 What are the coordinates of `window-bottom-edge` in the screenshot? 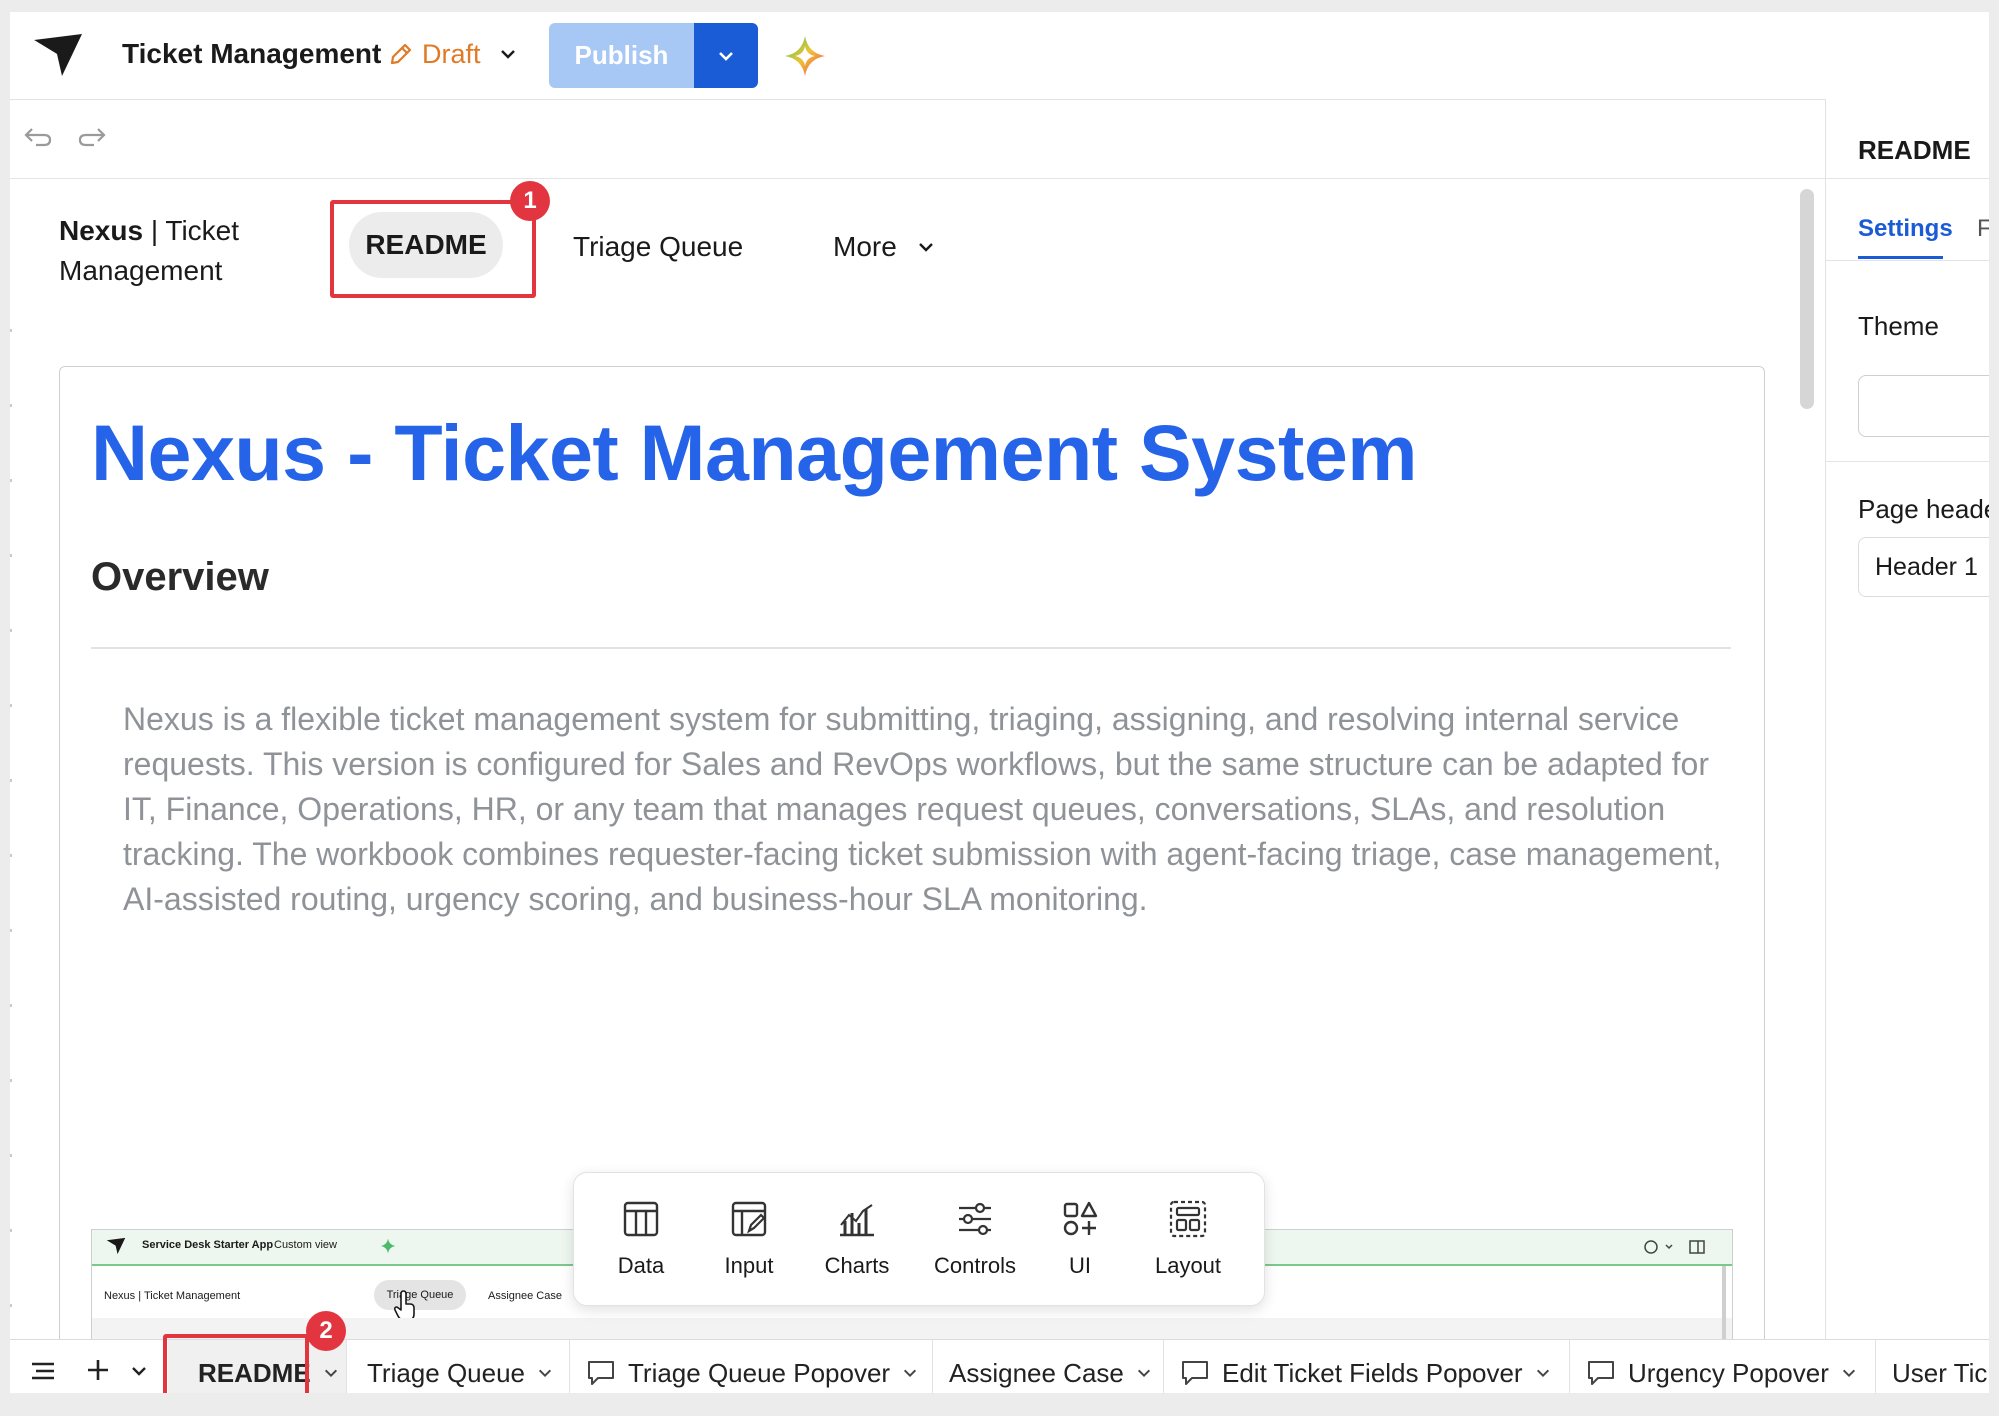 It's located at (999, 1404).